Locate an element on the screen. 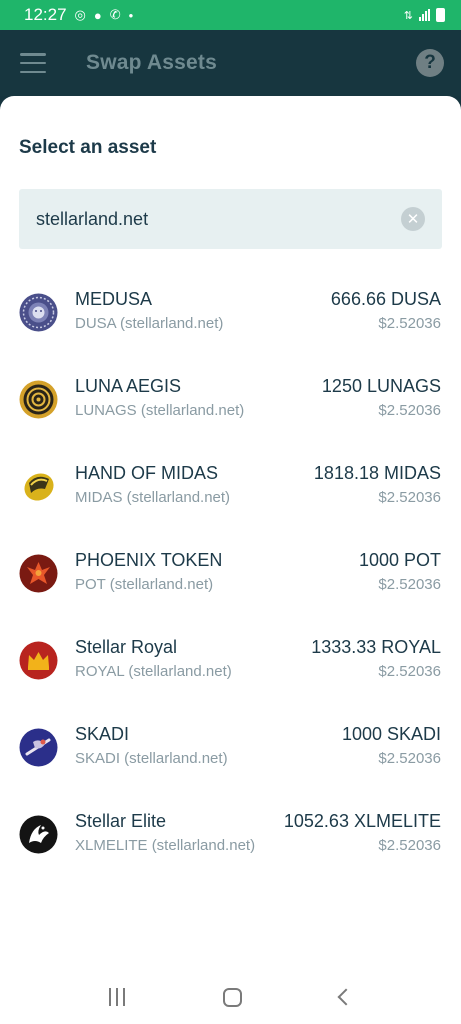  system-nav-bar is located at coordinates (230, 997).